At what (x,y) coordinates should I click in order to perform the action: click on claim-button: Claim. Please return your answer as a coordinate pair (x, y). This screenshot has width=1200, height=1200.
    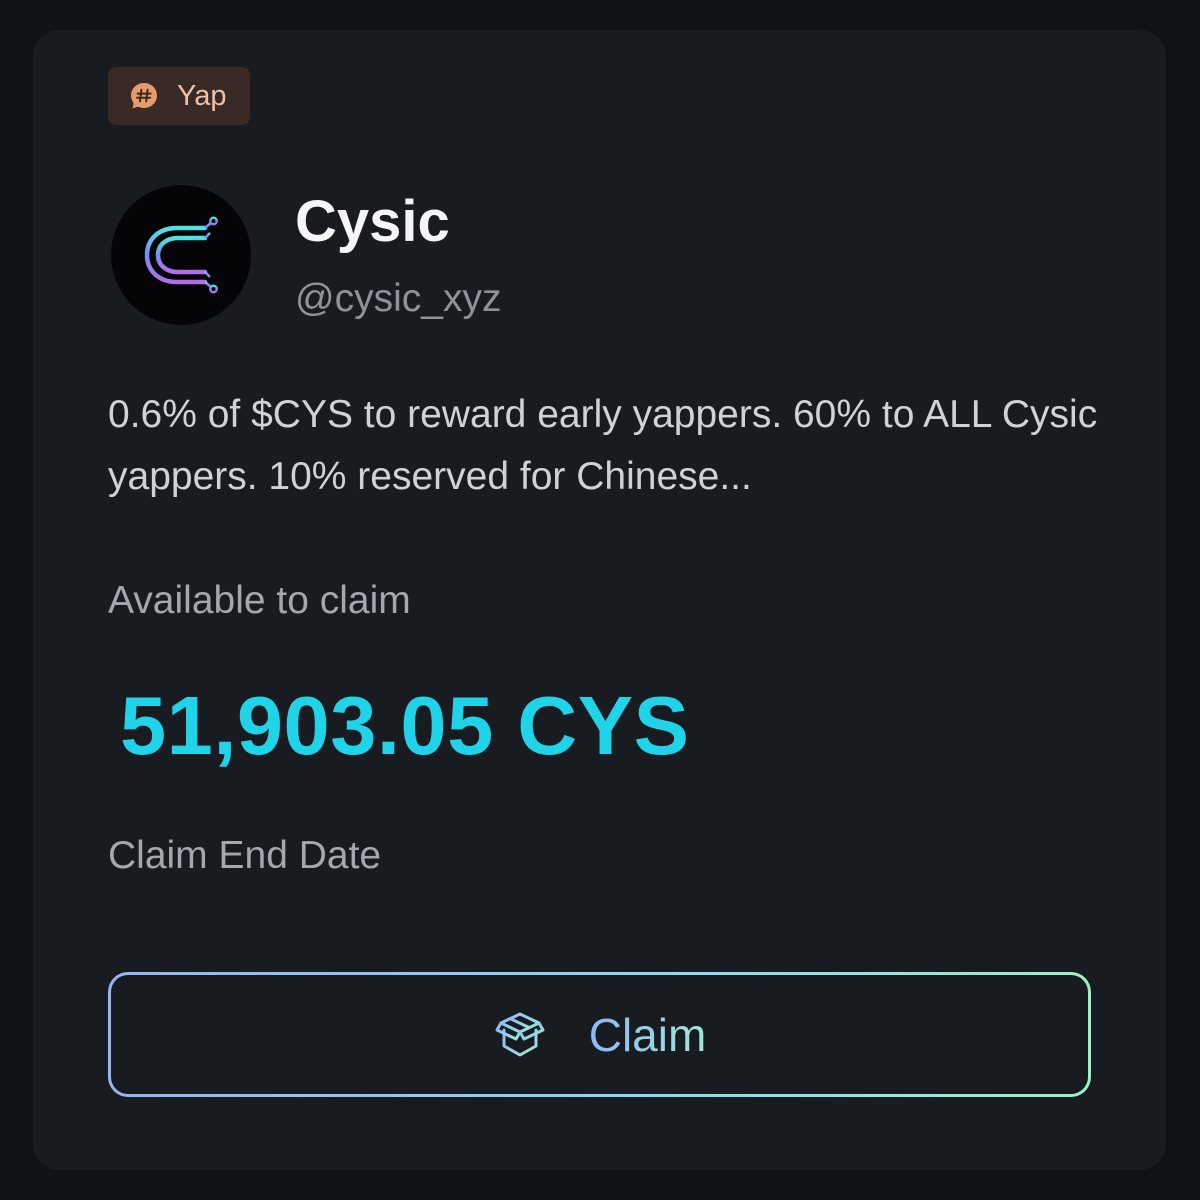
    Looking at the image, I should click on (599, 1034).